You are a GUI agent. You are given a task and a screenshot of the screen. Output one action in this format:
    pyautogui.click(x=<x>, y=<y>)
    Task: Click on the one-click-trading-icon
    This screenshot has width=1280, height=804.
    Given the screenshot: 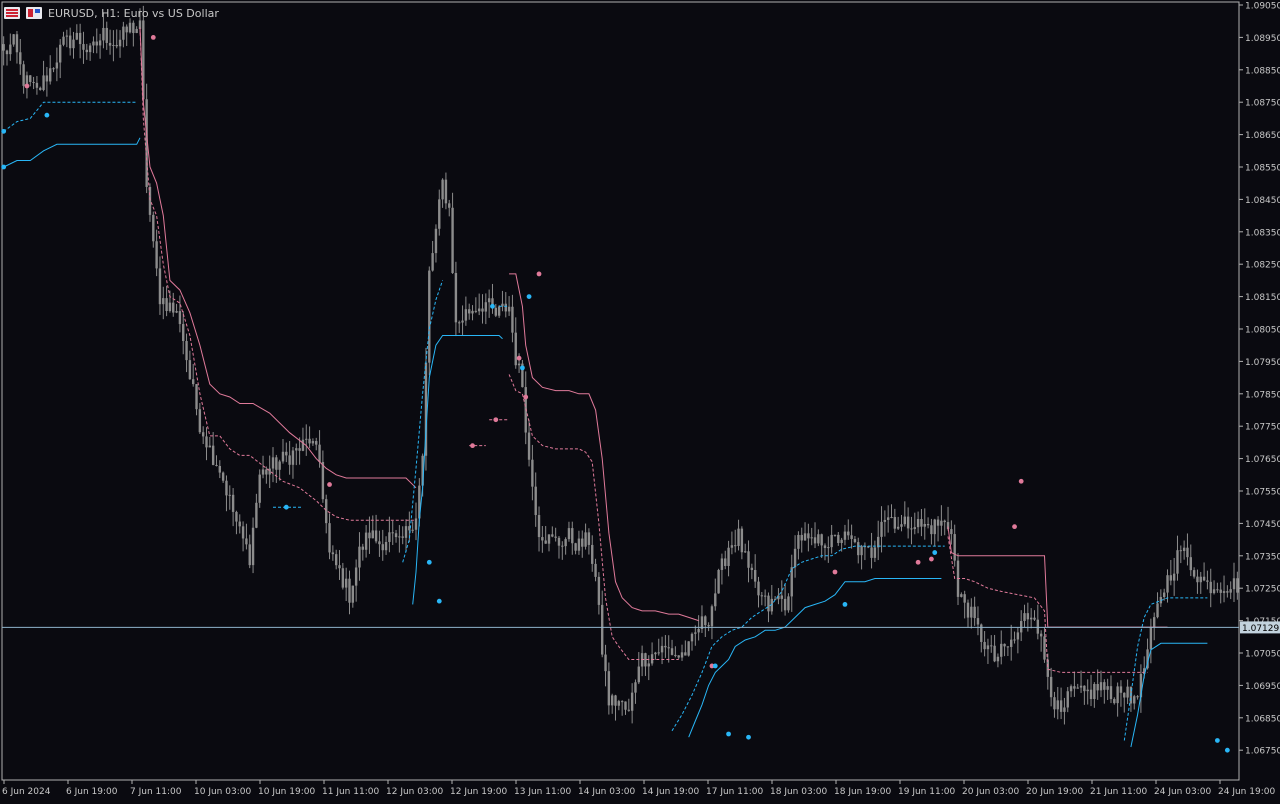 What is the action you would take?
    pyautogui.click(x=12, y=13)
    